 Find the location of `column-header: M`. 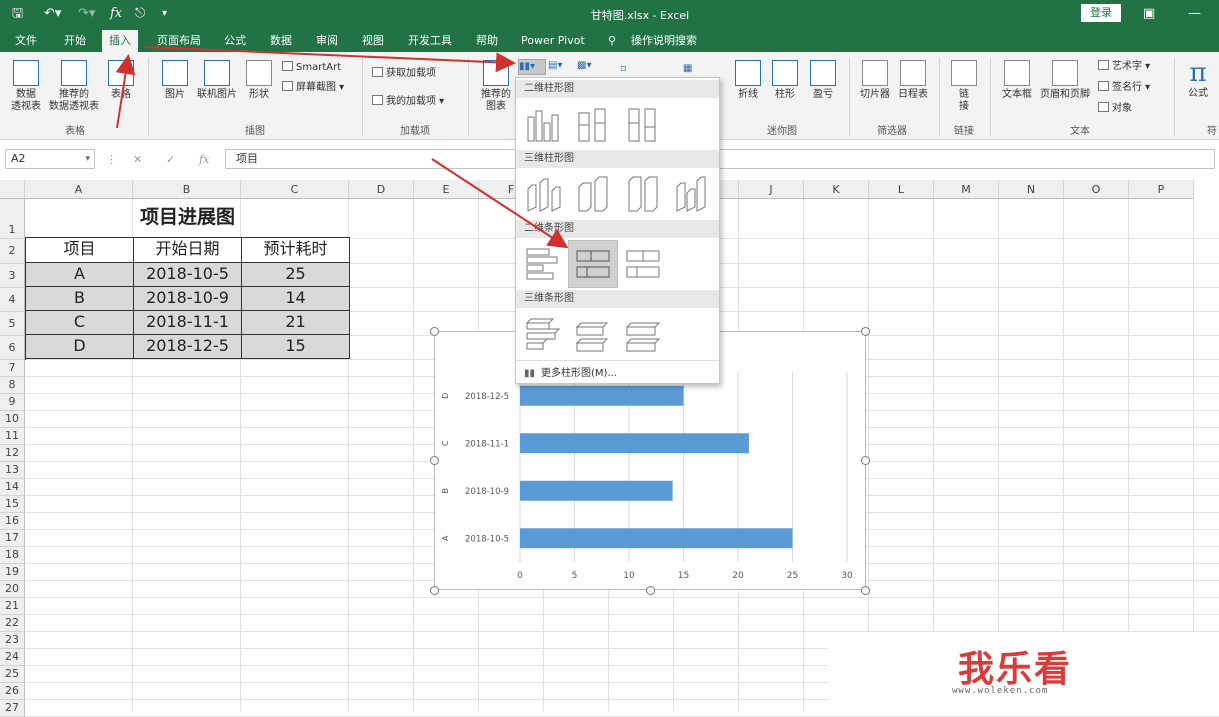

column-header: M is located at coordinates (966, 189).